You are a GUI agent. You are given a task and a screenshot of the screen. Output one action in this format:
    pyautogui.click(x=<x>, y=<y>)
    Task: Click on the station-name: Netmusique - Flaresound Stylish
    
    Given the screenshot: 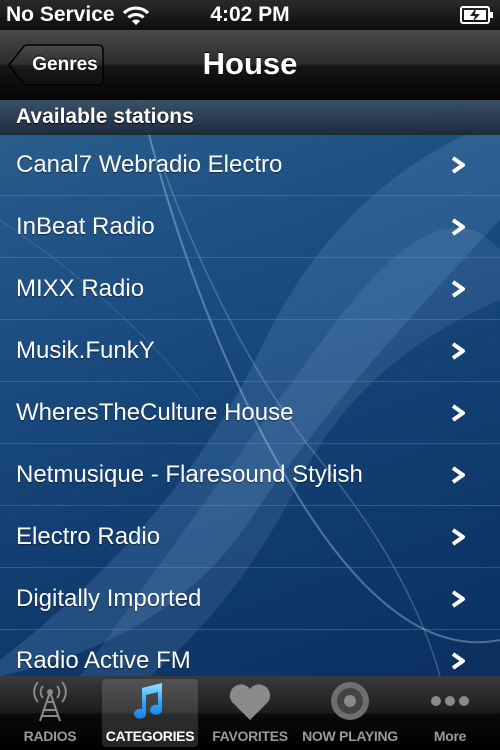 What is the action you would take?
    pyautogui.click(x=189, y=474)
    